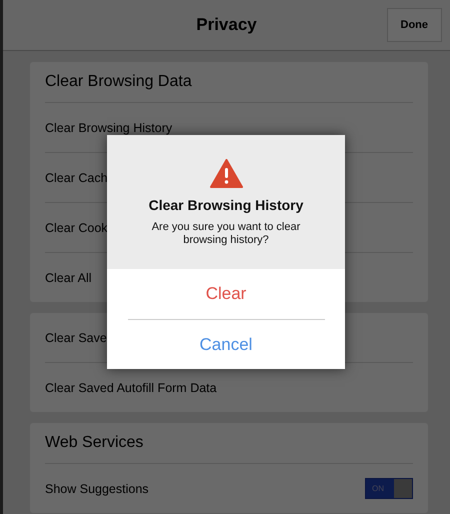 The image size is (450, 514). What do you see at coordinates (76, 227) in the screenshot?
I see `settings-row-label: Clear Cook` at bounding box center [76, 227].